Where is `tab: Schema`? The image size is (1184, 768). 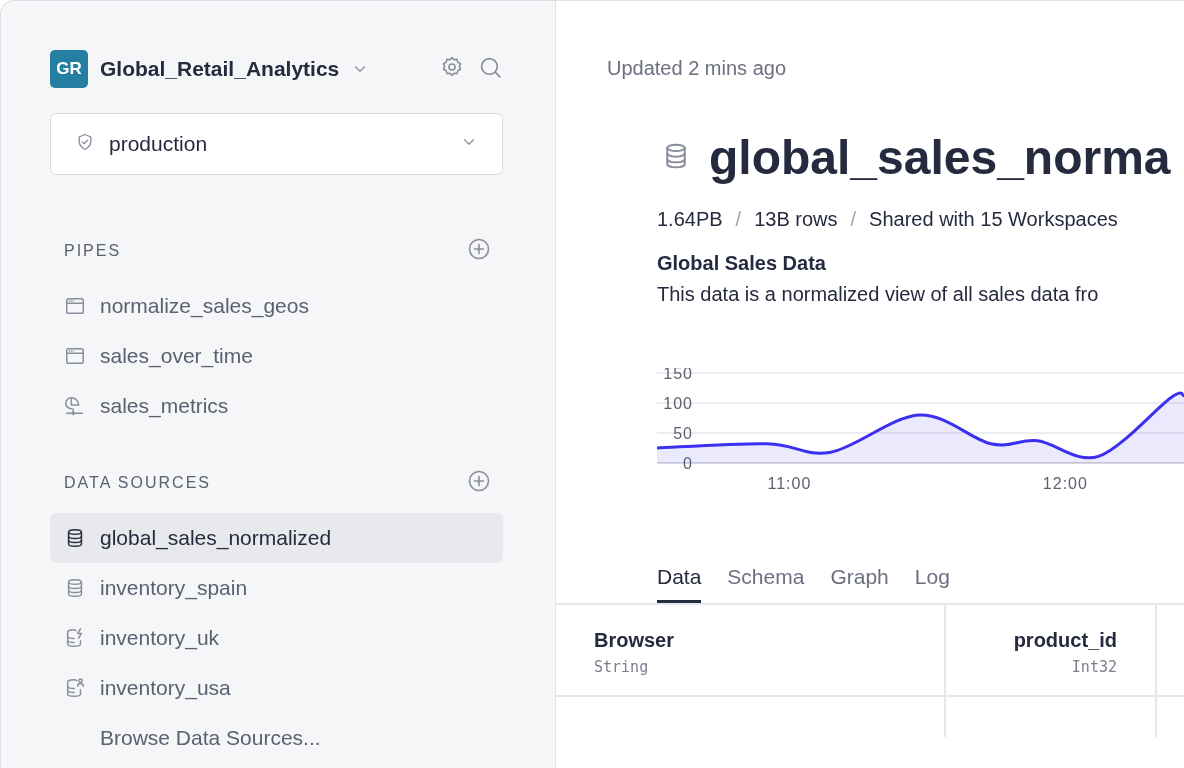
tab: Schema is located at coordinates (766, 584).